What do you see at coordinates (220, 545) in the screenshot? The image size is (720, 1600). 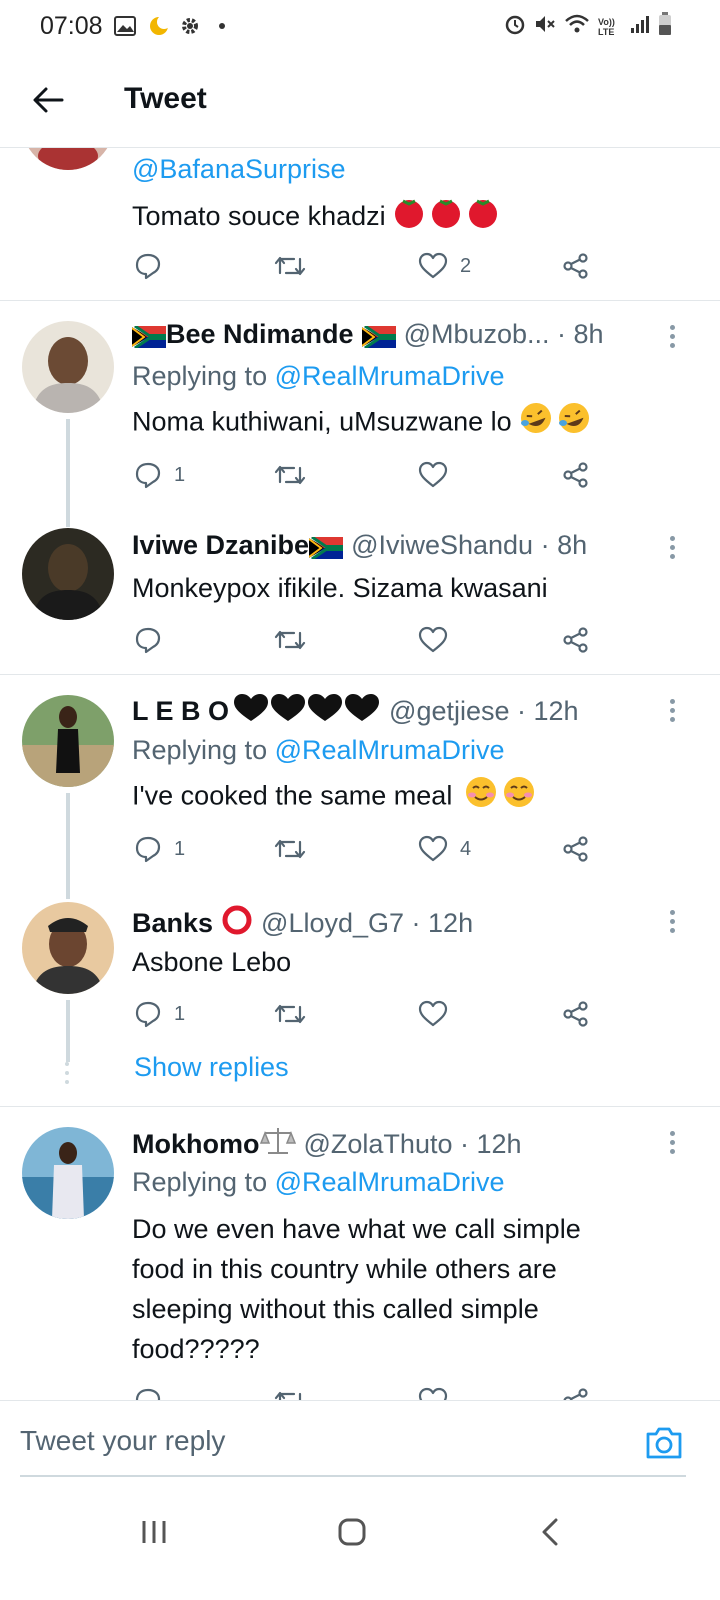 I see `display-name: Iviwe Dzanibe` at bounding box center [220, 545].